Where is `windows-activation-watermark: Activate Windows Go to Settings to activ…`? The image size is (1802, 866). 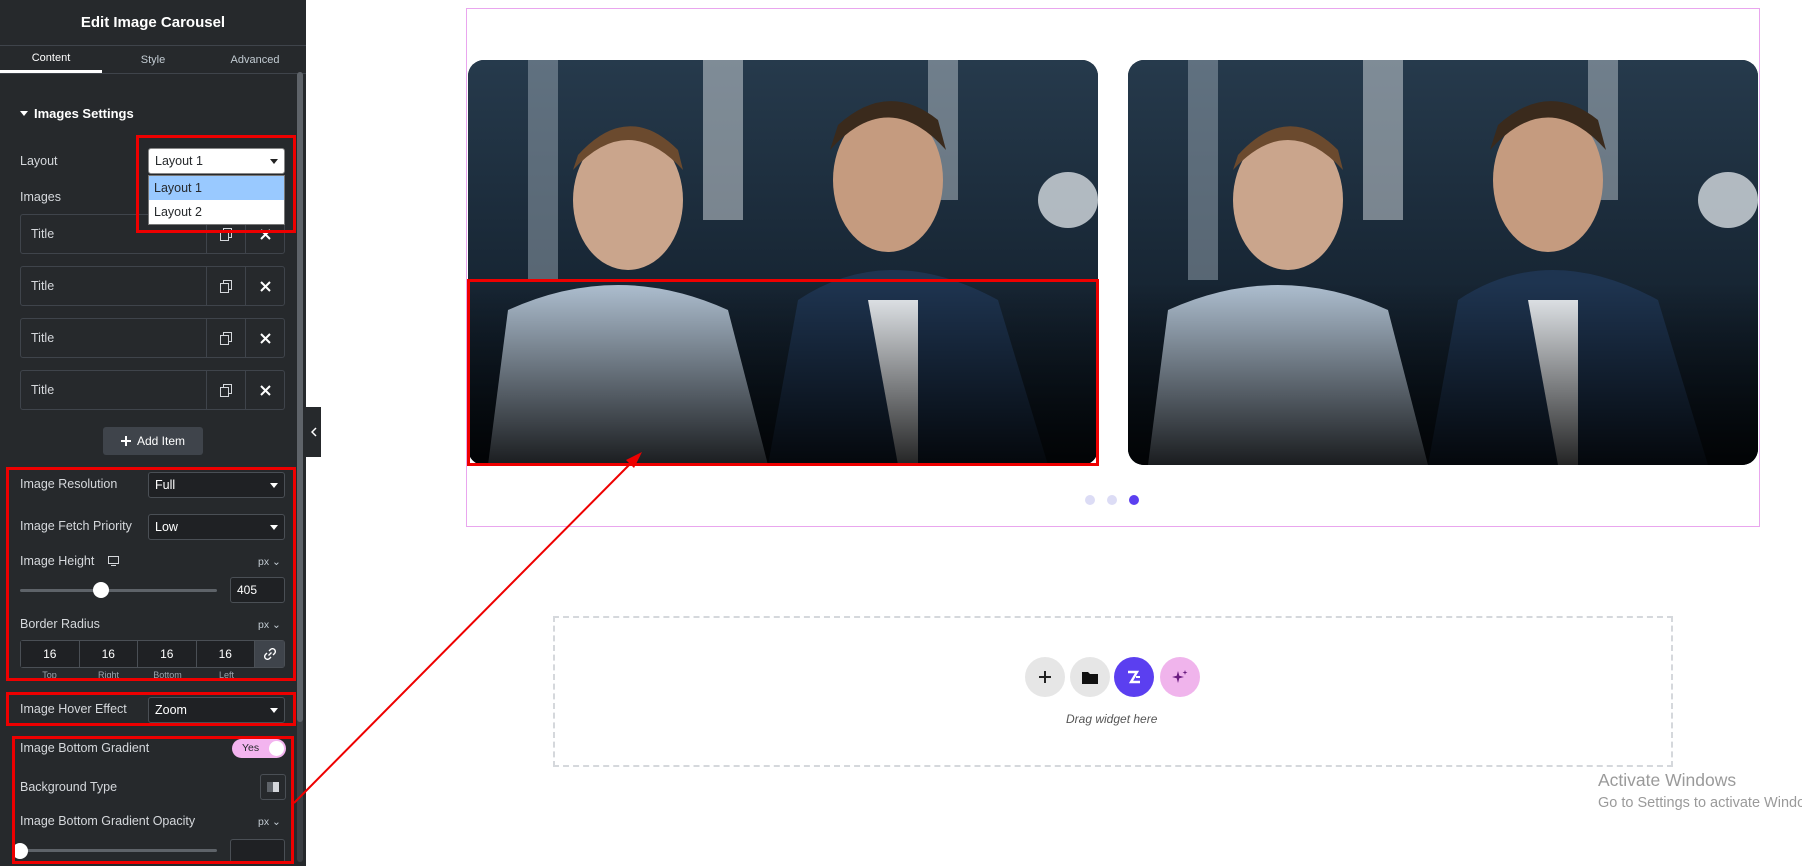 windows-activation-watermark: Activate Windows Go to Settings to activ… is located at coordinates (1700, 790).